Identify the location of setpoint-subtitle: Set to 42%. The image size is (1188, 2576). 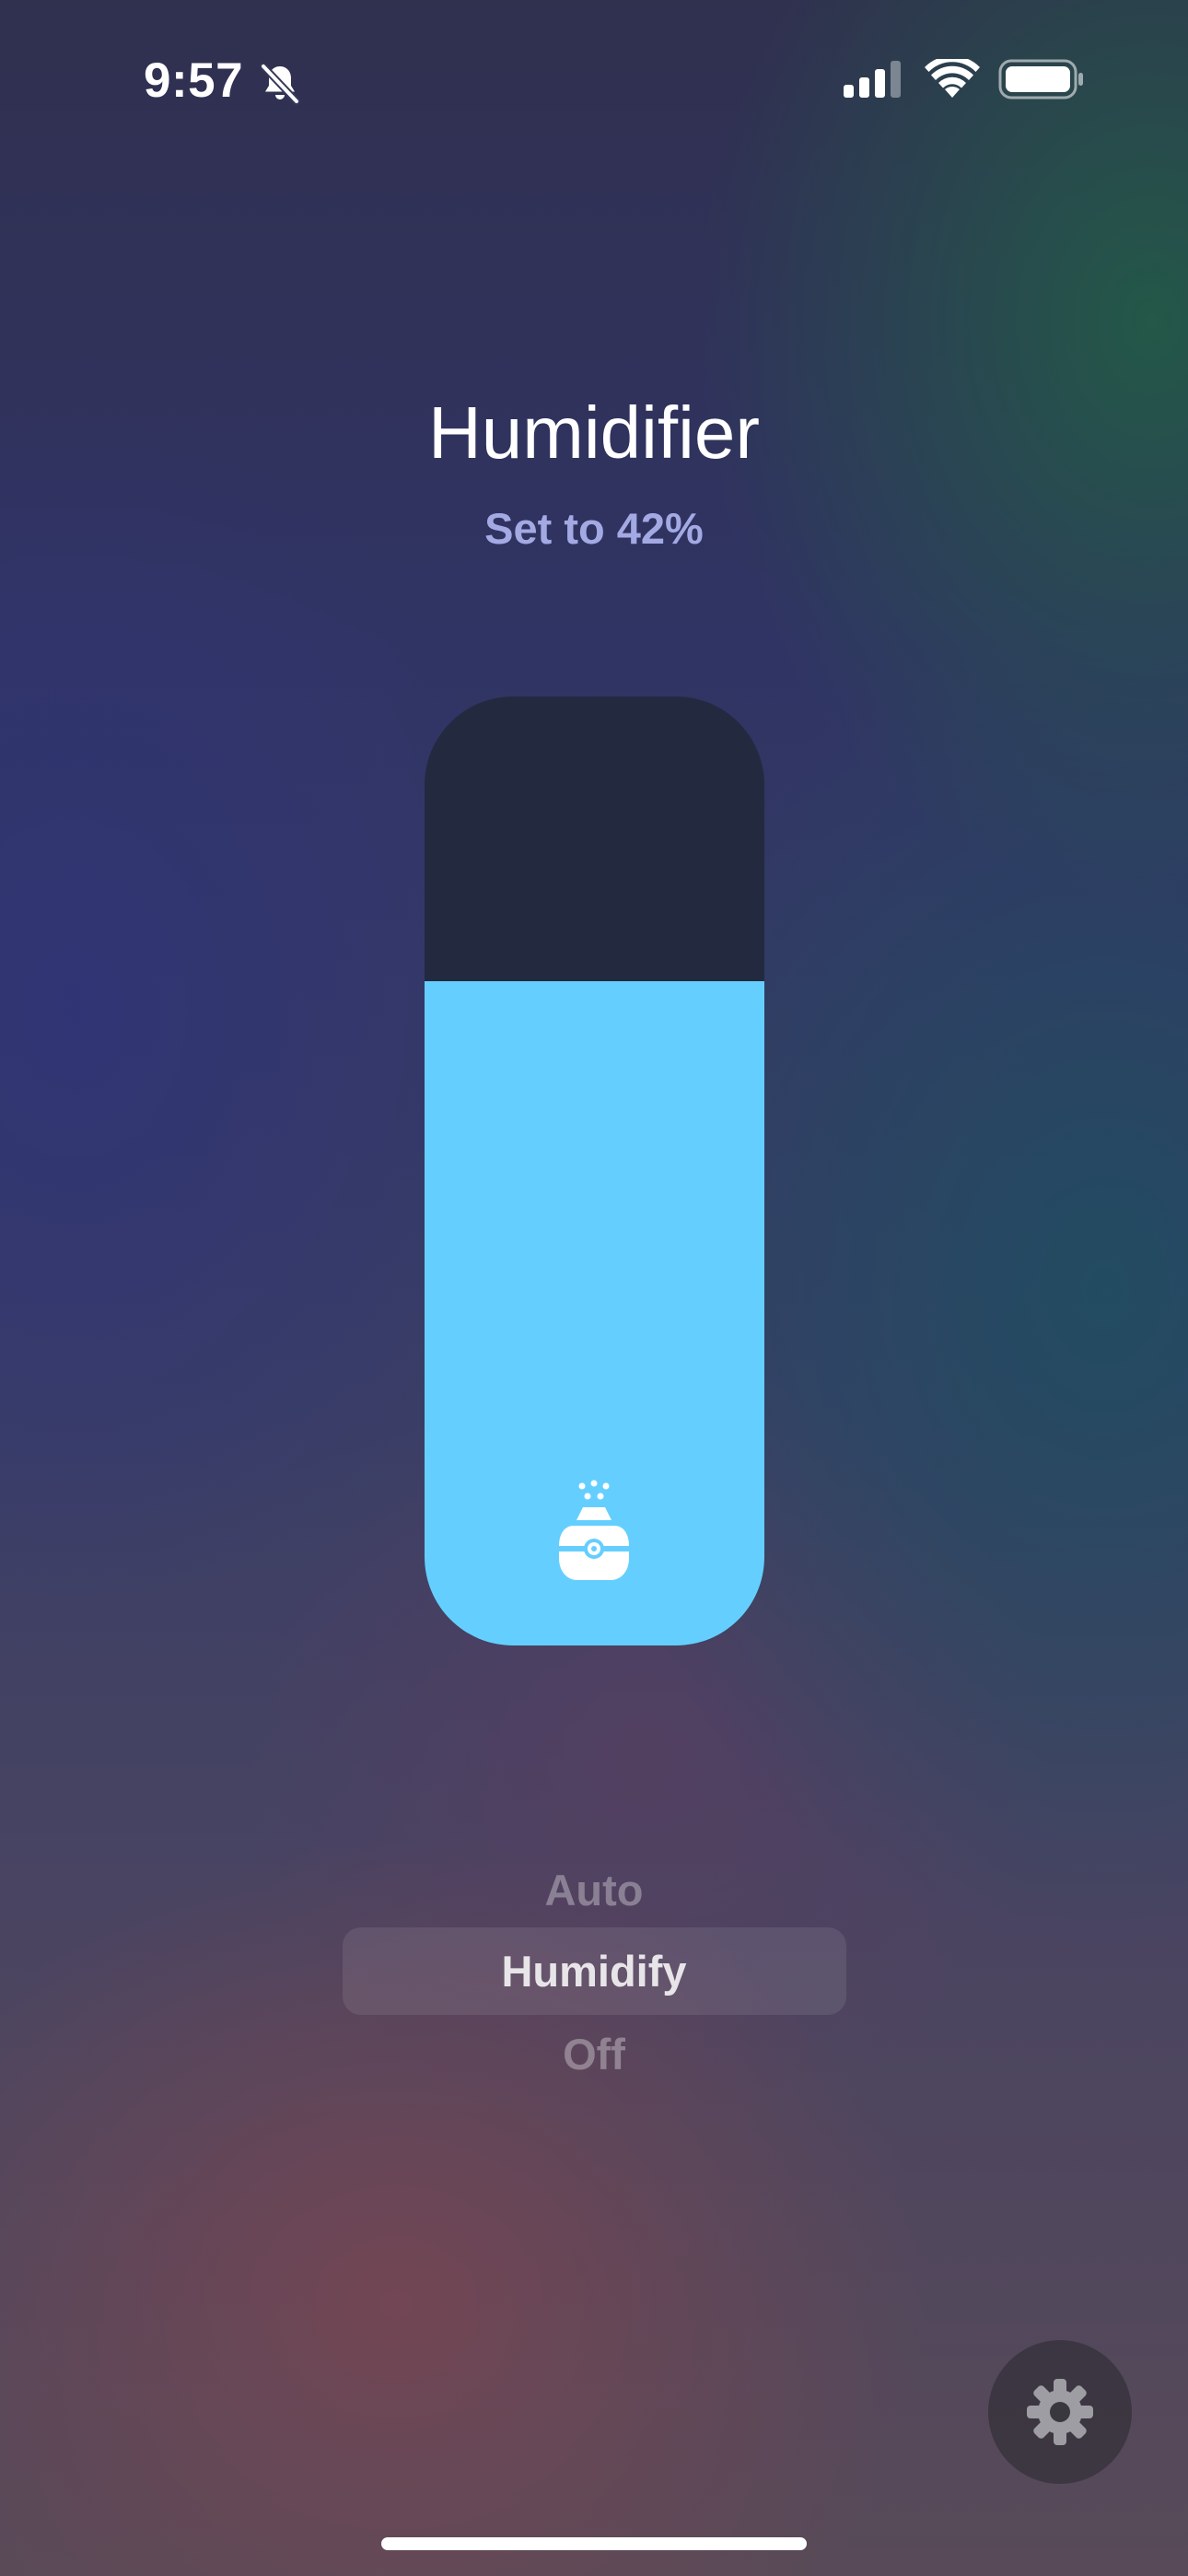
(594, 528).